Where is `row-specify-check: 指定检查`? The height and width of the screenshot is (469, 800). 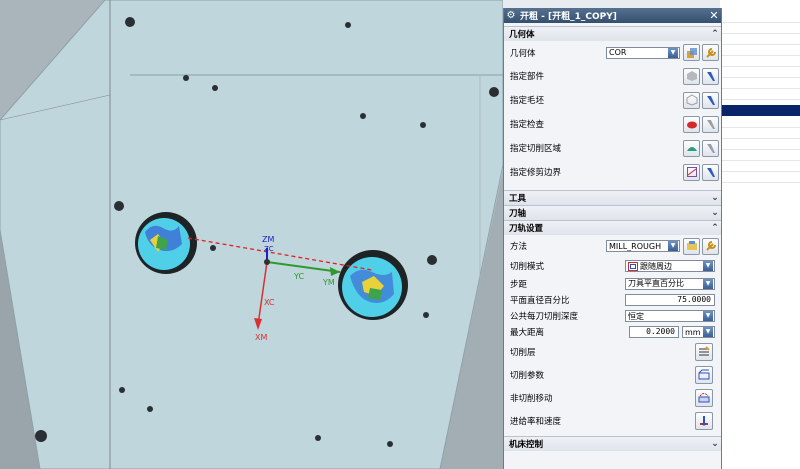
row-specify-check: 指定检查 is located at coordinates (612, 124).